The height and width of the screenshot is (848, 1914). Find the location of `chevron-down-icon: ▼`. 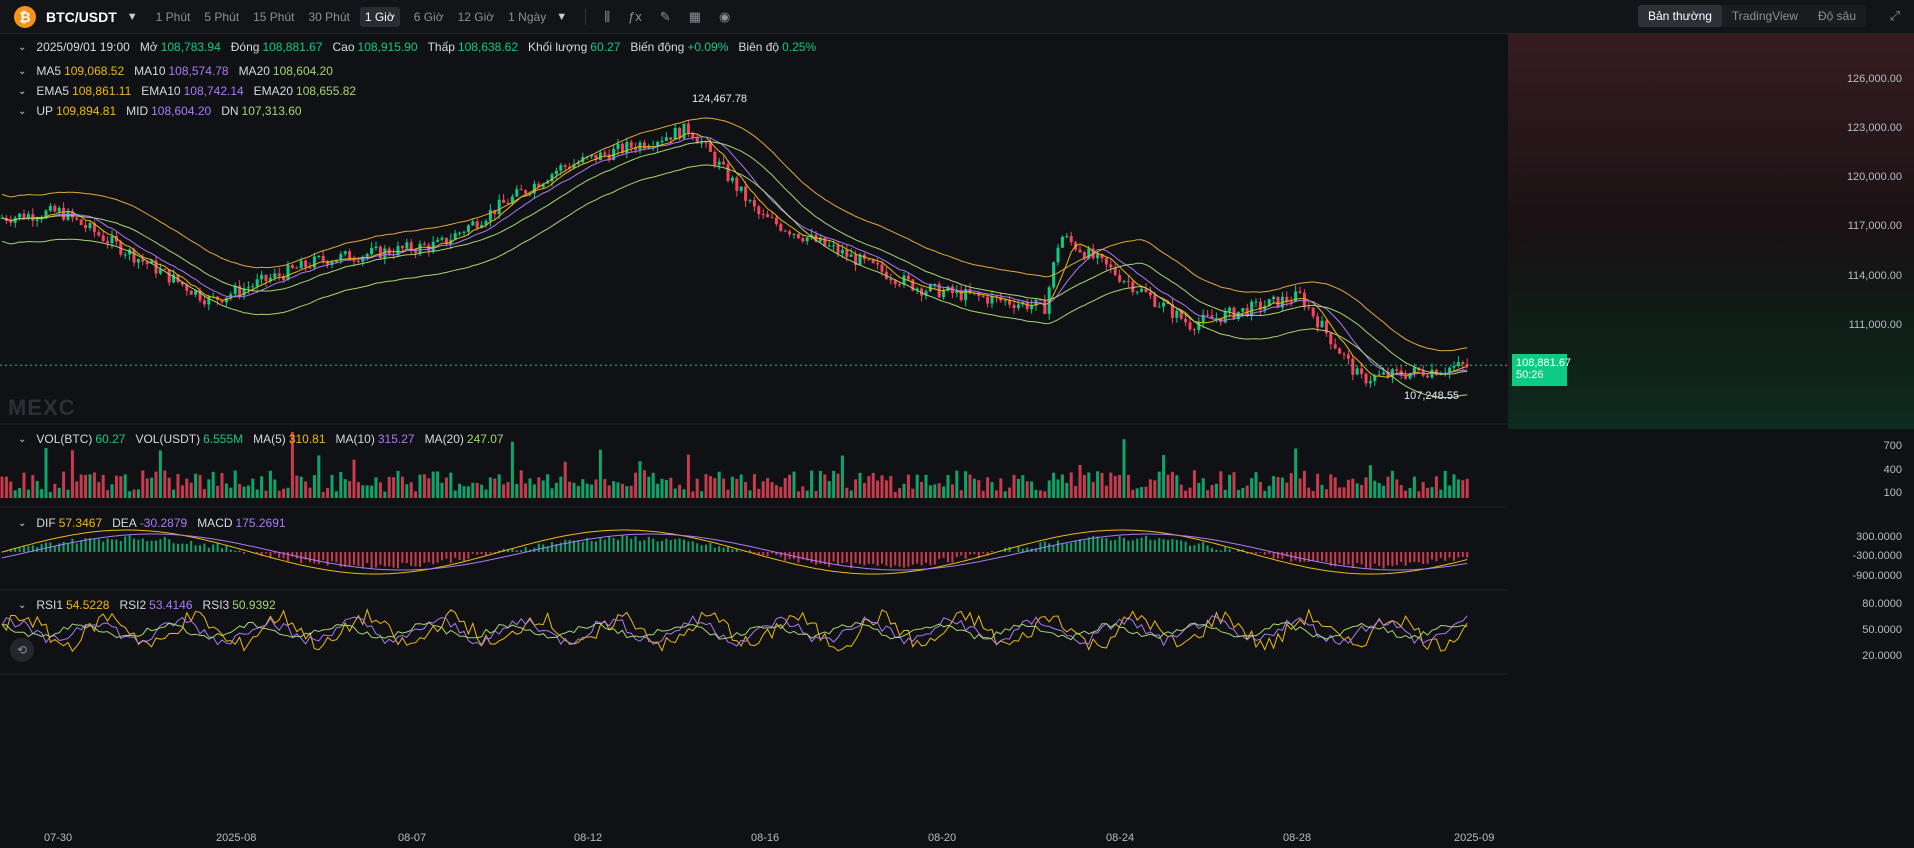

chevron-down-icon: ▼ is located at coordinates (132, 17).